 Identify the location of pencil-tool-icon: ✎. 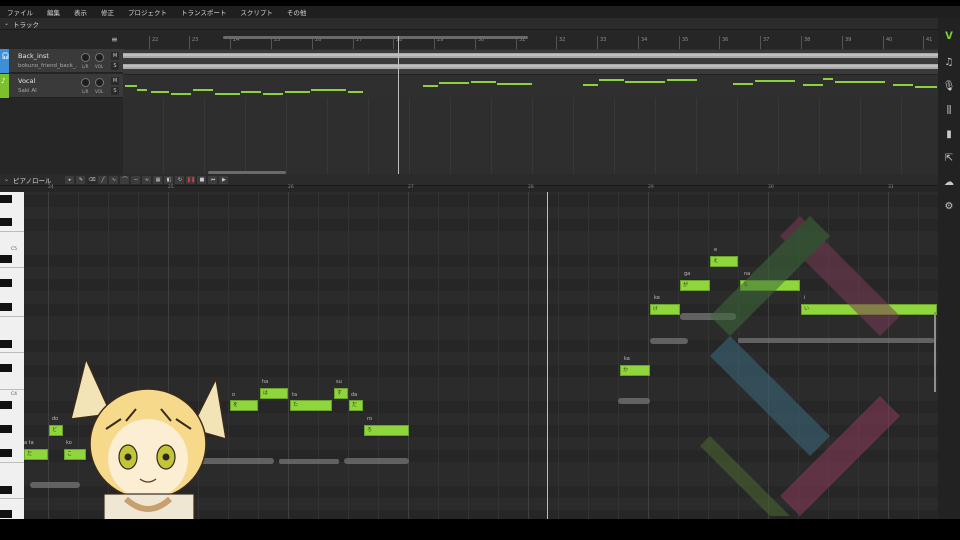
(81, 179).